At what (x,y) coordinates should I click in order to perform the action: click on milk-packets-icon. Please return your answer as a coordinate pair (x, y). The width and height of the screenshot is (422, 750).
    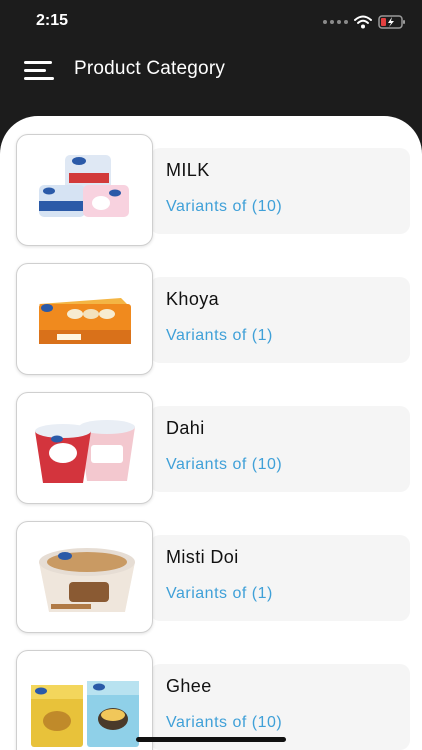
    Looking at the image, I should click on (84, 186).